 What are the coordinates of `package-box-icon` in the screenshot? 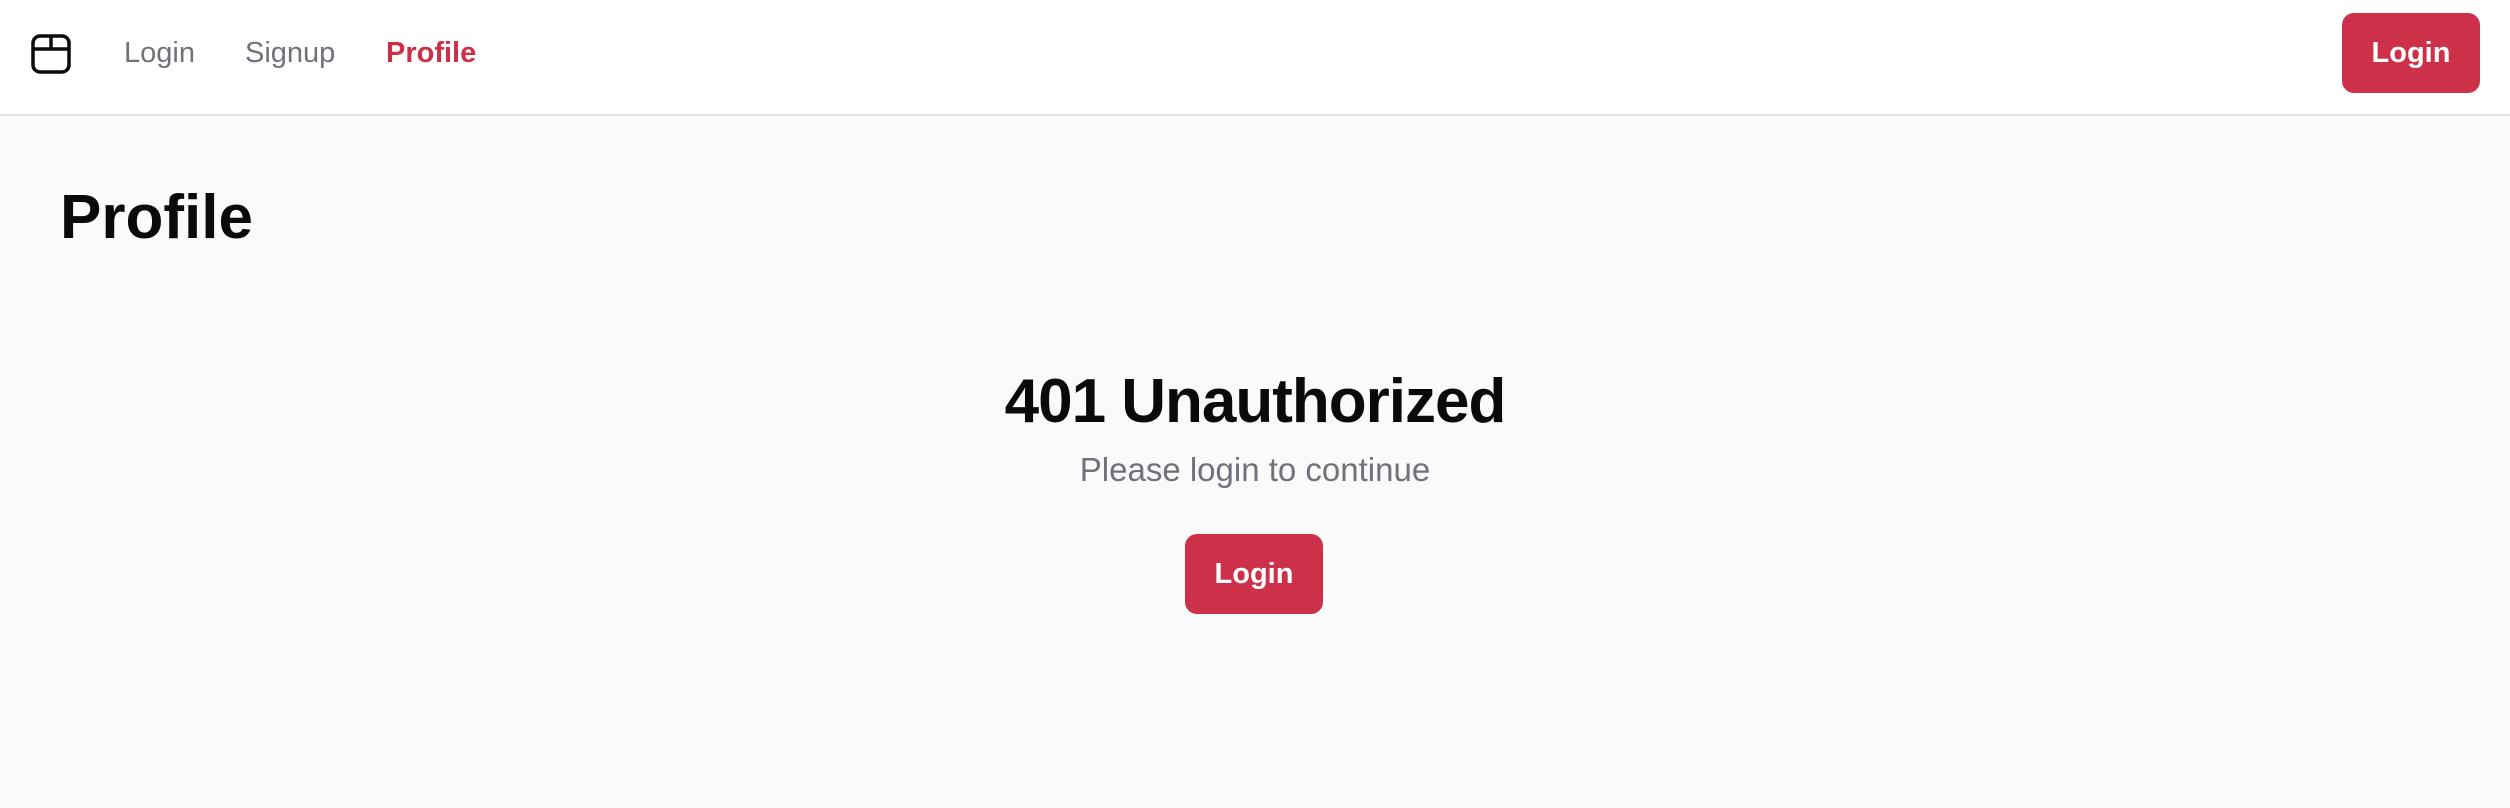 It's located at (51, 54).